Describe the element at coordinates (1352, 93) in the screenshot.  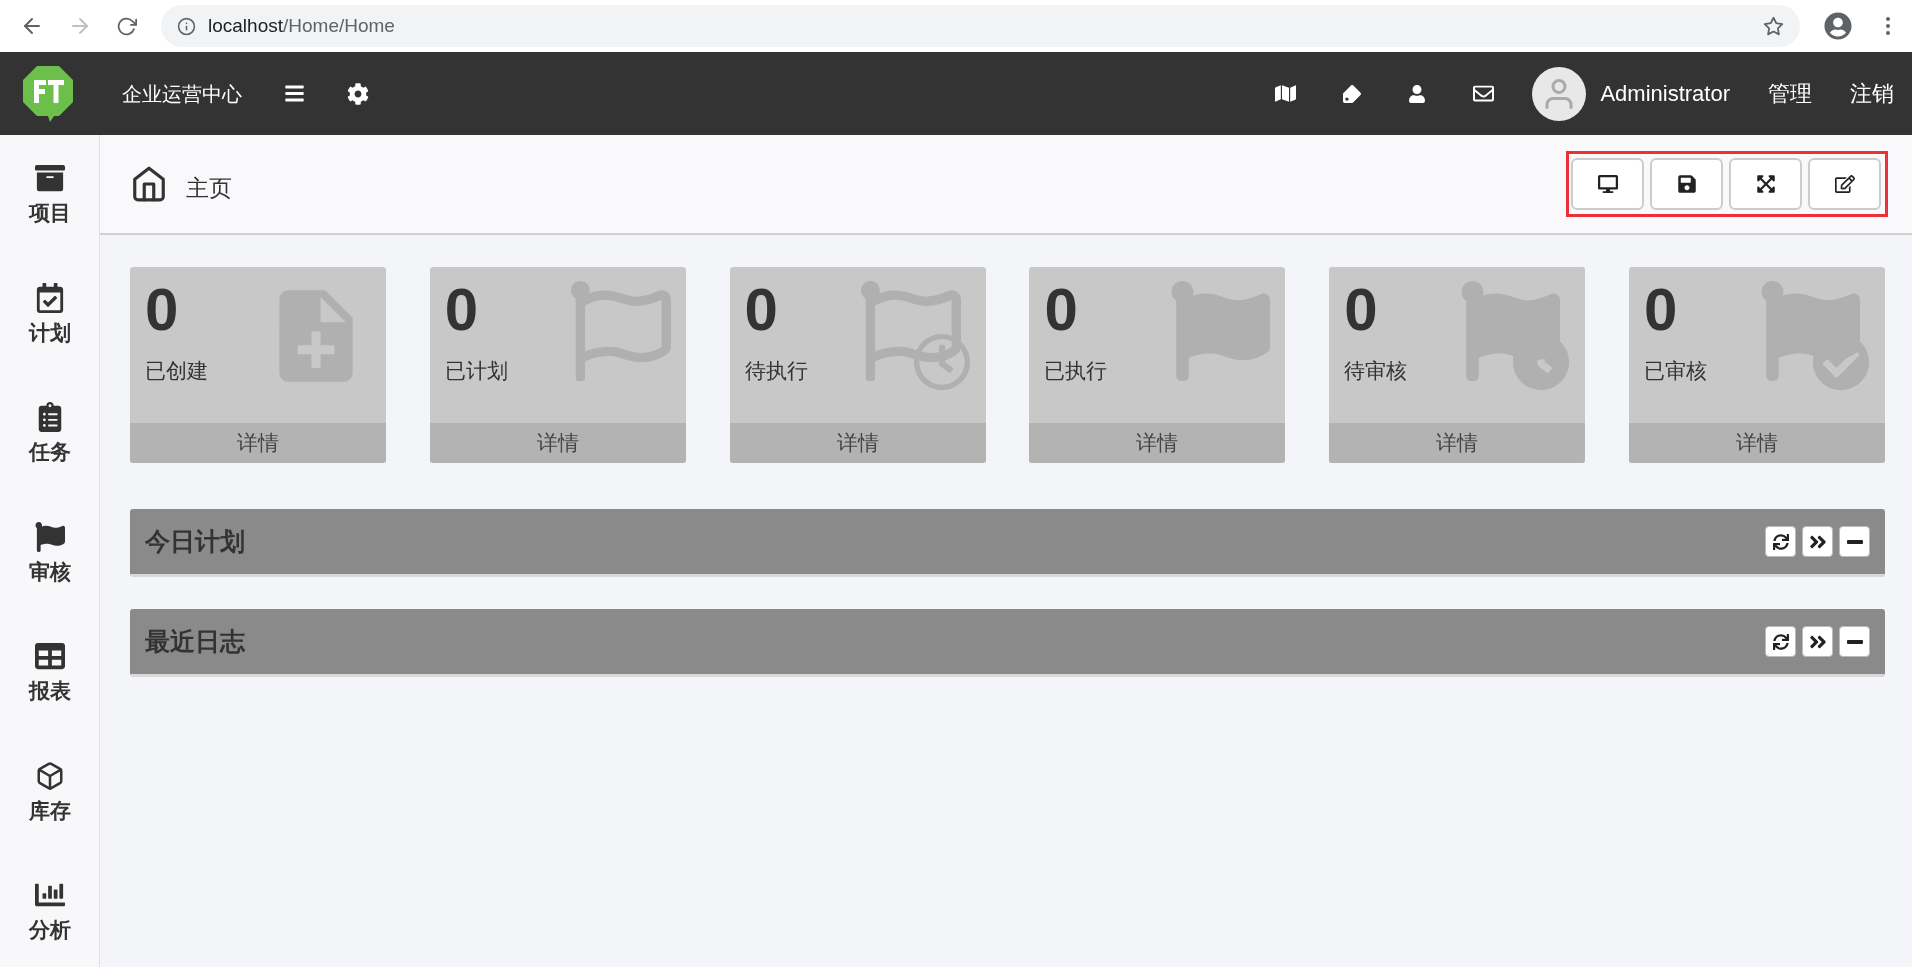
I see `price-tag-icon` at that location.